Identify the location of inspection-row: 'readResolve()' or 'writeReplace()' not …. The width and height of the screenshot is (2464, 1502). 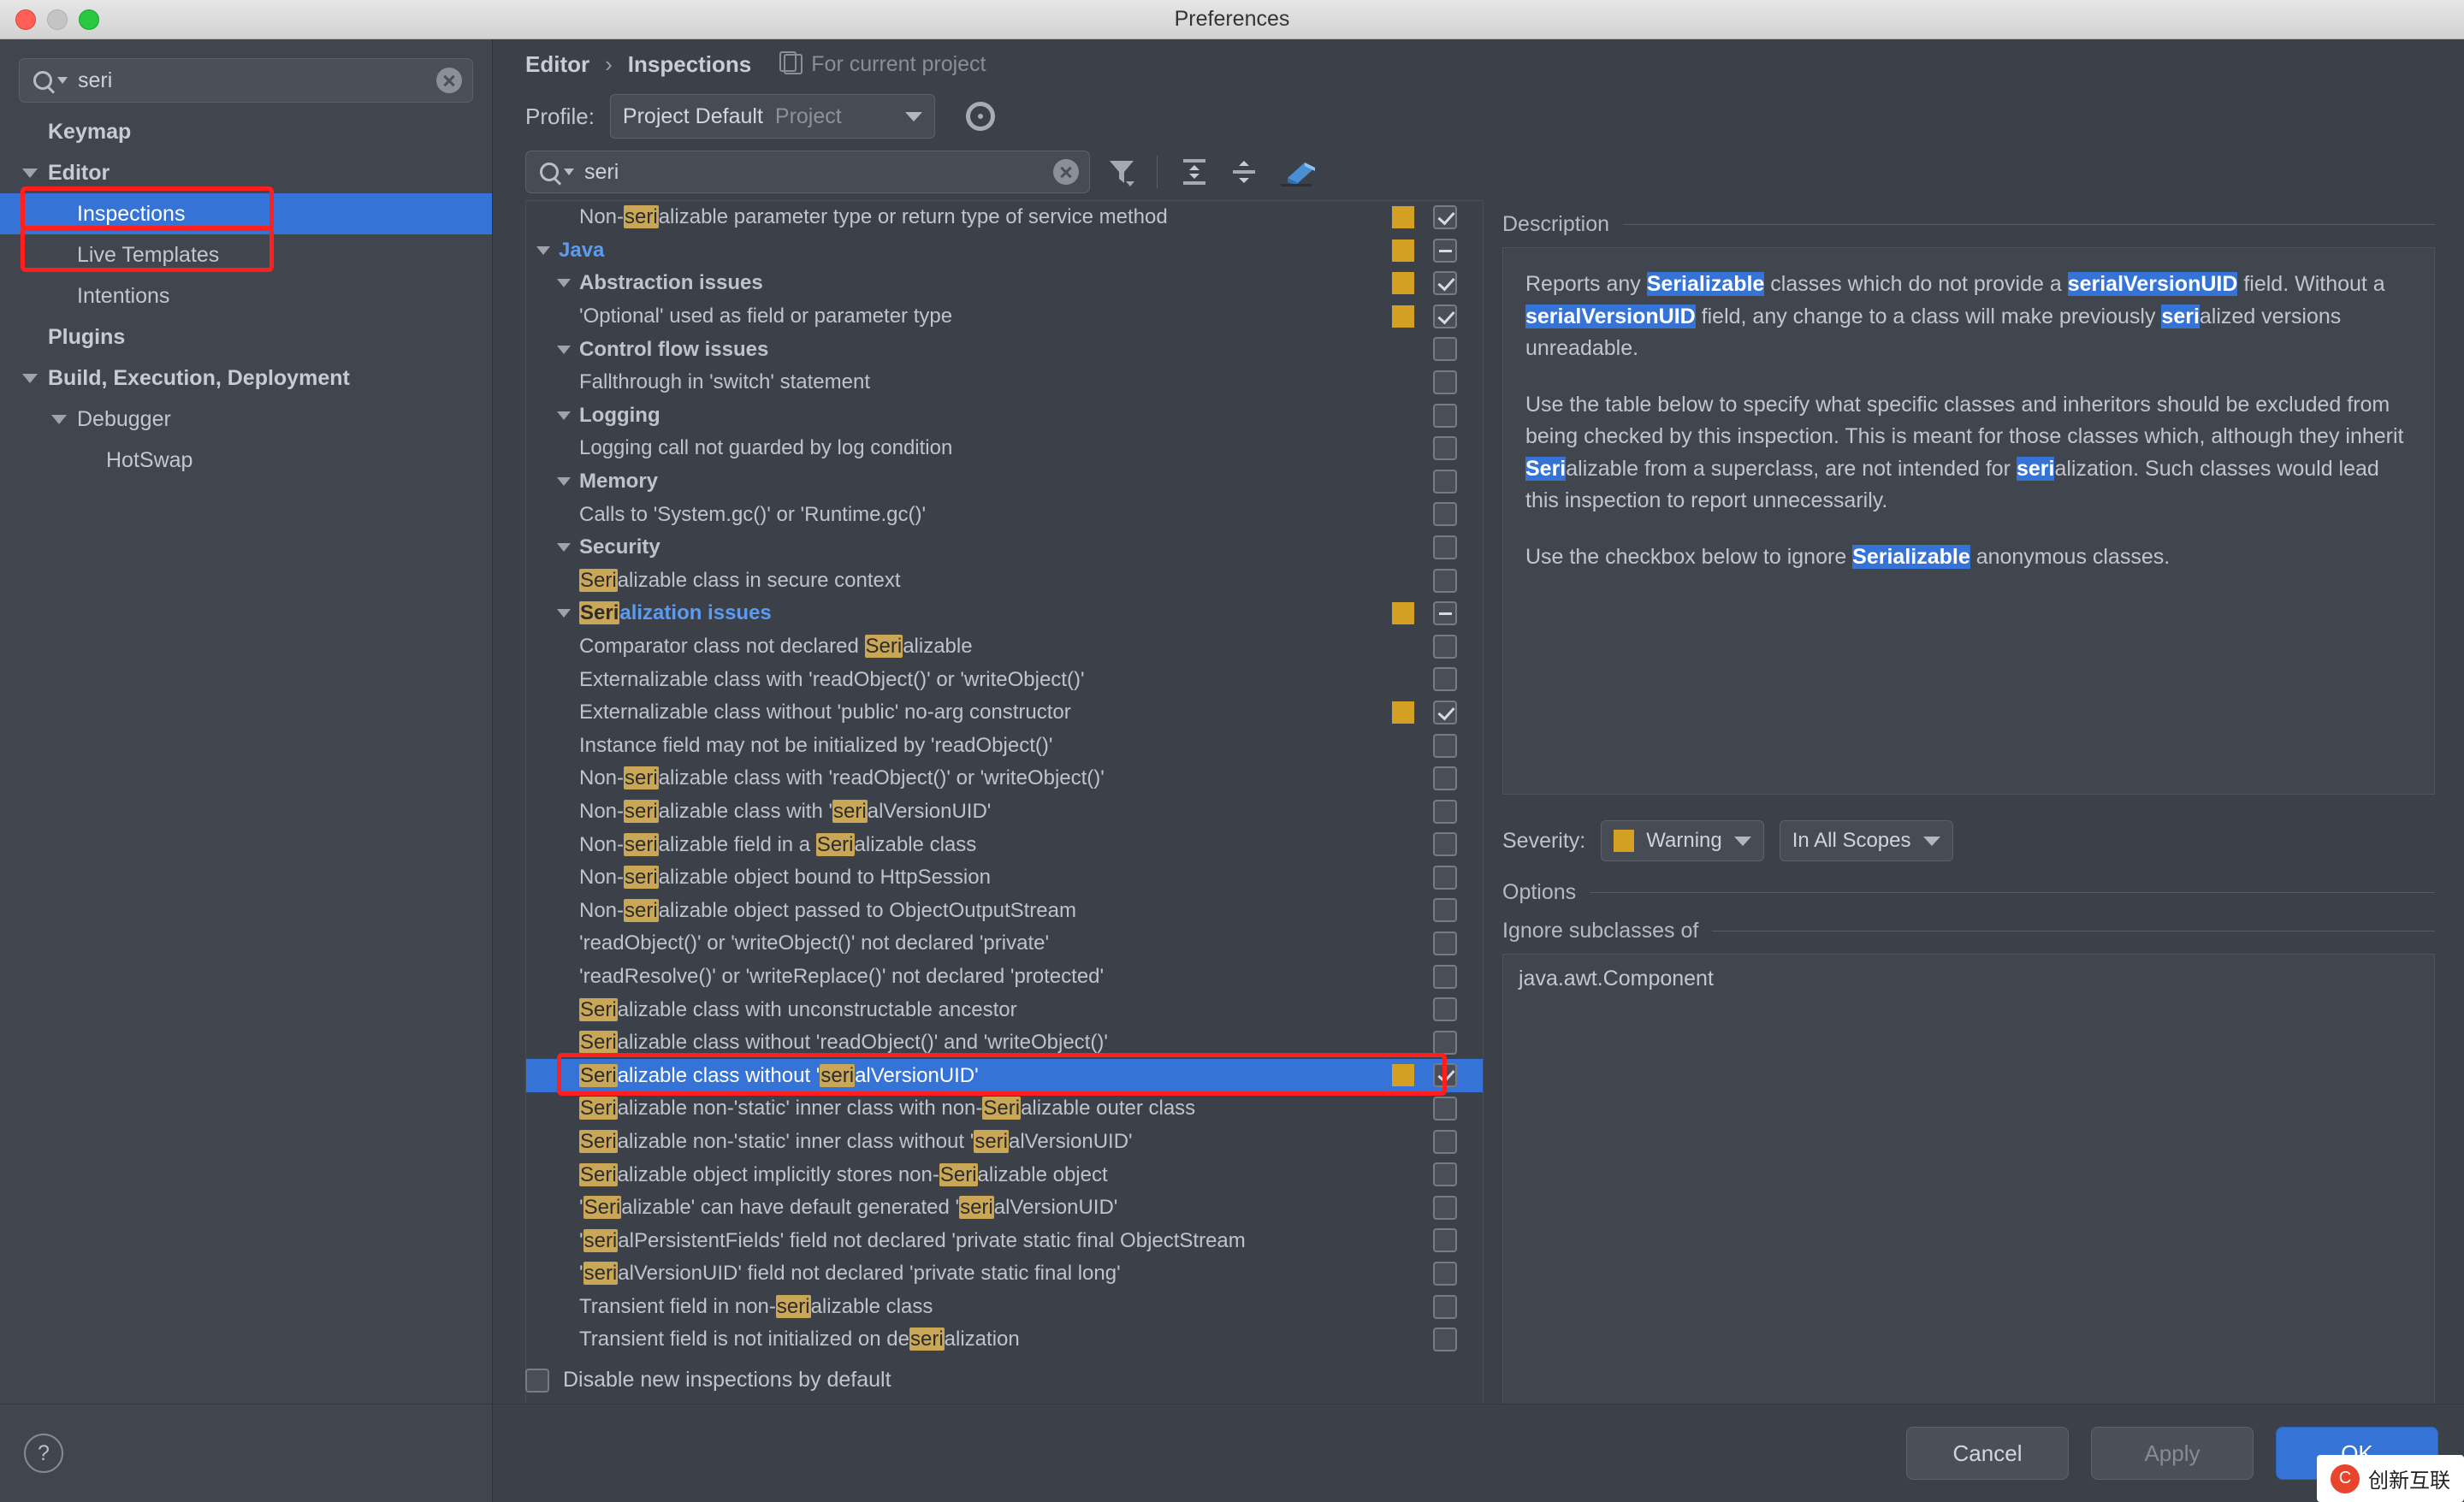
(1004, 977).